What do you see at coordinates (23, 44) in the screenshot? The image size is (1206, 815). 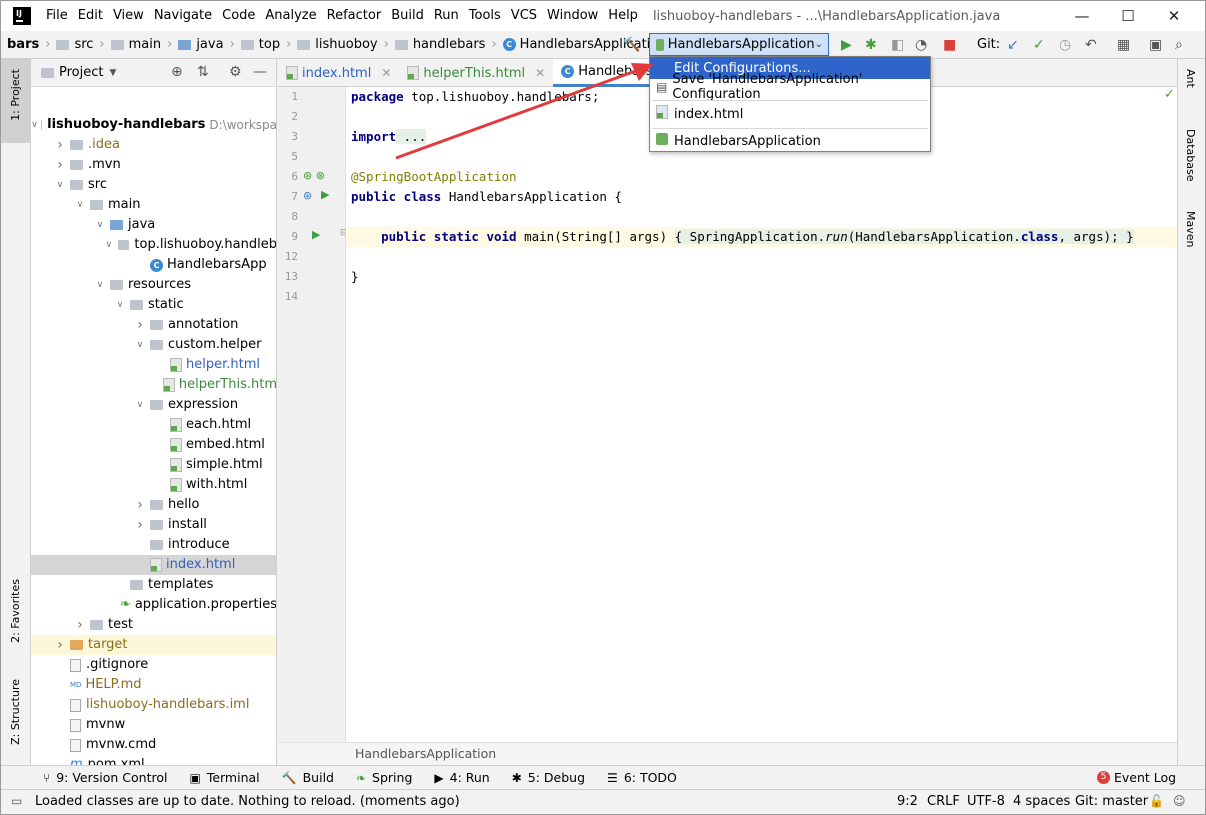 I see `breadcrumb-project: bars` at bounding box center [23, 44].